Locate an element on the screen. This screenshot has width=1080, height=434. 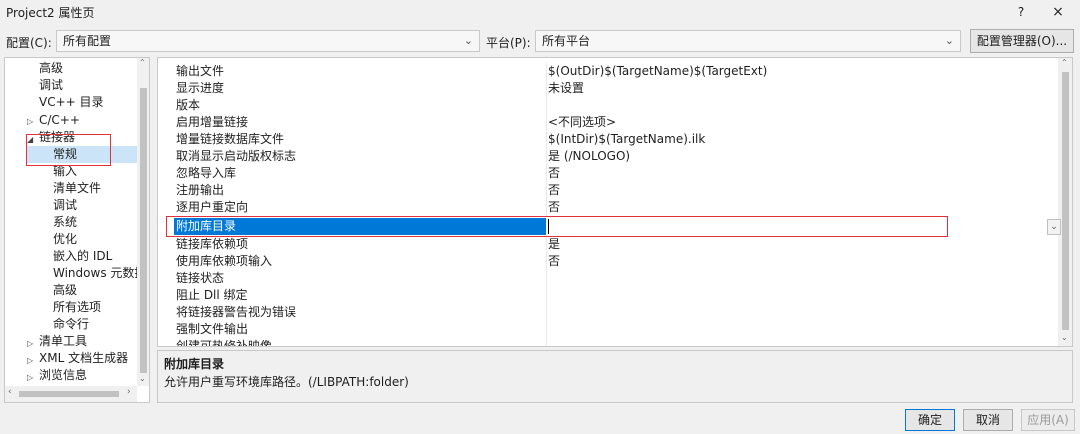
property-name: 取消显示启动版权标志 is located at coordinates (236, 156).